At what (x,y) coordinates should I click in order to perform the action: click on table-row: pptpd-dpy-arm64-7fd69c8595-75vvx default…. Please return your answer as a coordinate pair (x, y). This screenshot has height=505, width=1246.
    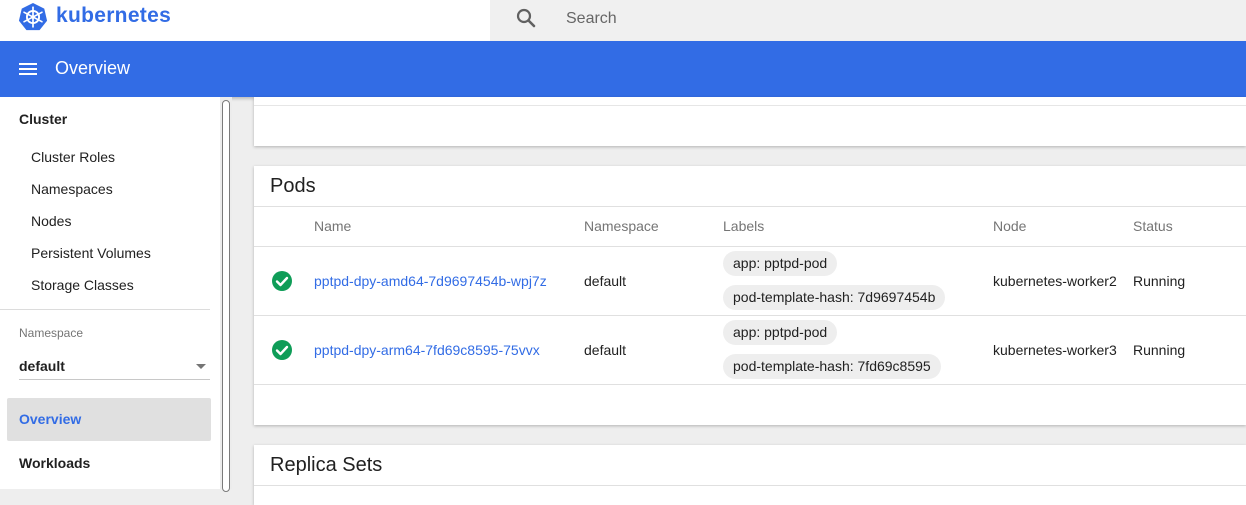
    Looking at the image, I should click on (750, 350).